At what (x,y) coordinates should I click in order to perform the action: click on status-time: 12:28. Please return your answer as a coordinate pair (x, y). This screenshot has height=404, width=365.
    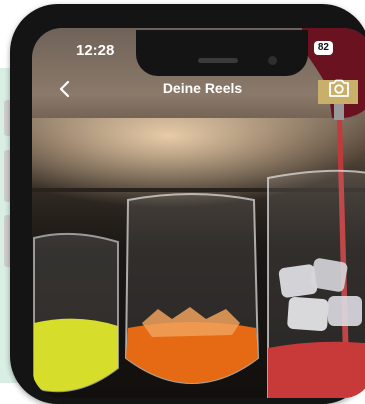
    Looking at the image, I should click on (95, 50).